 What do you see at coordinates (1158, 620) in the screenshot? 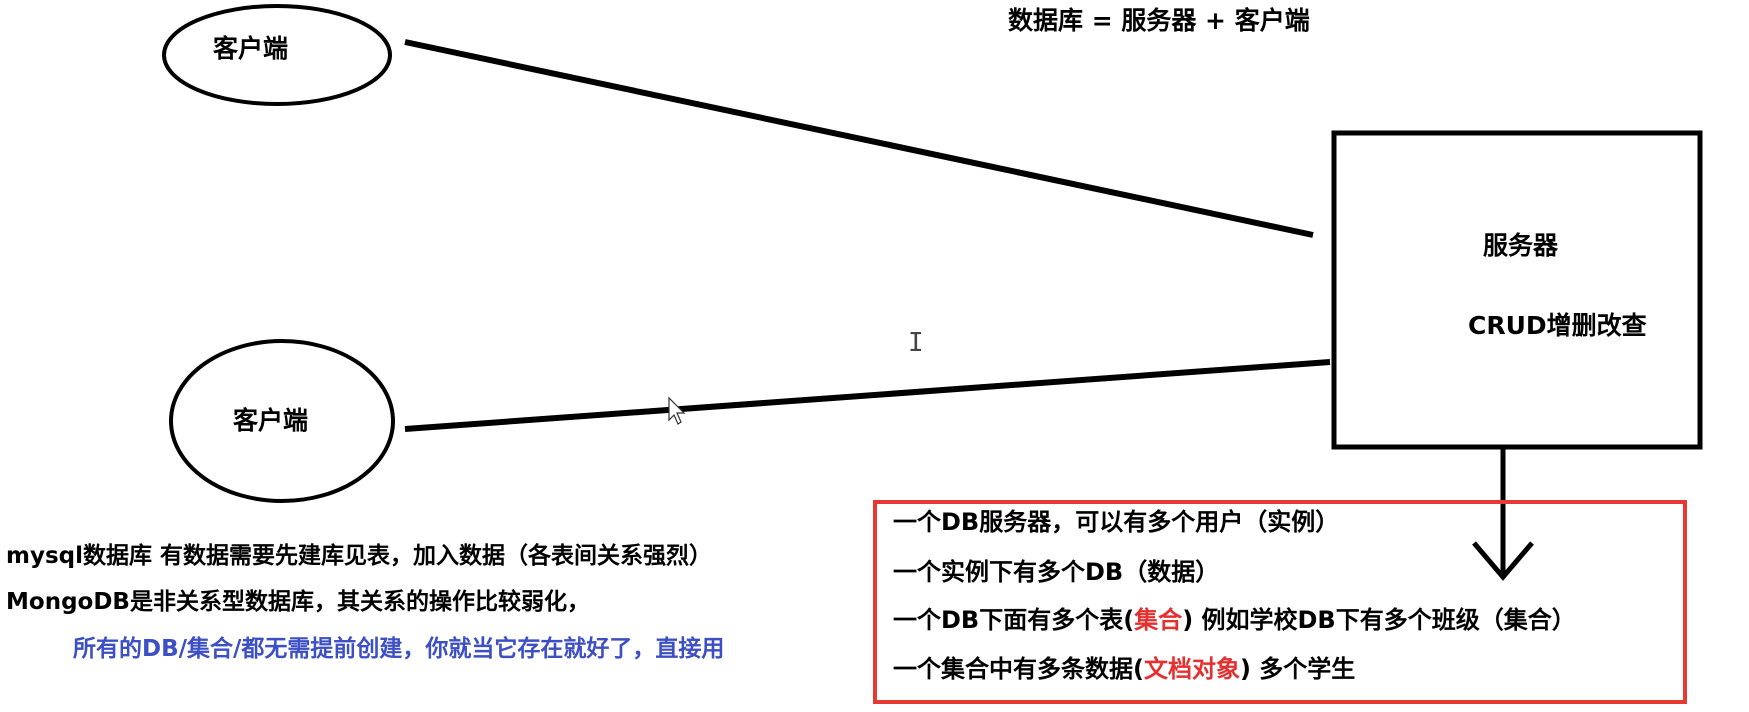
I see `box-note-db-tables-highlight: 集合` at bounding box center [1158, 620].